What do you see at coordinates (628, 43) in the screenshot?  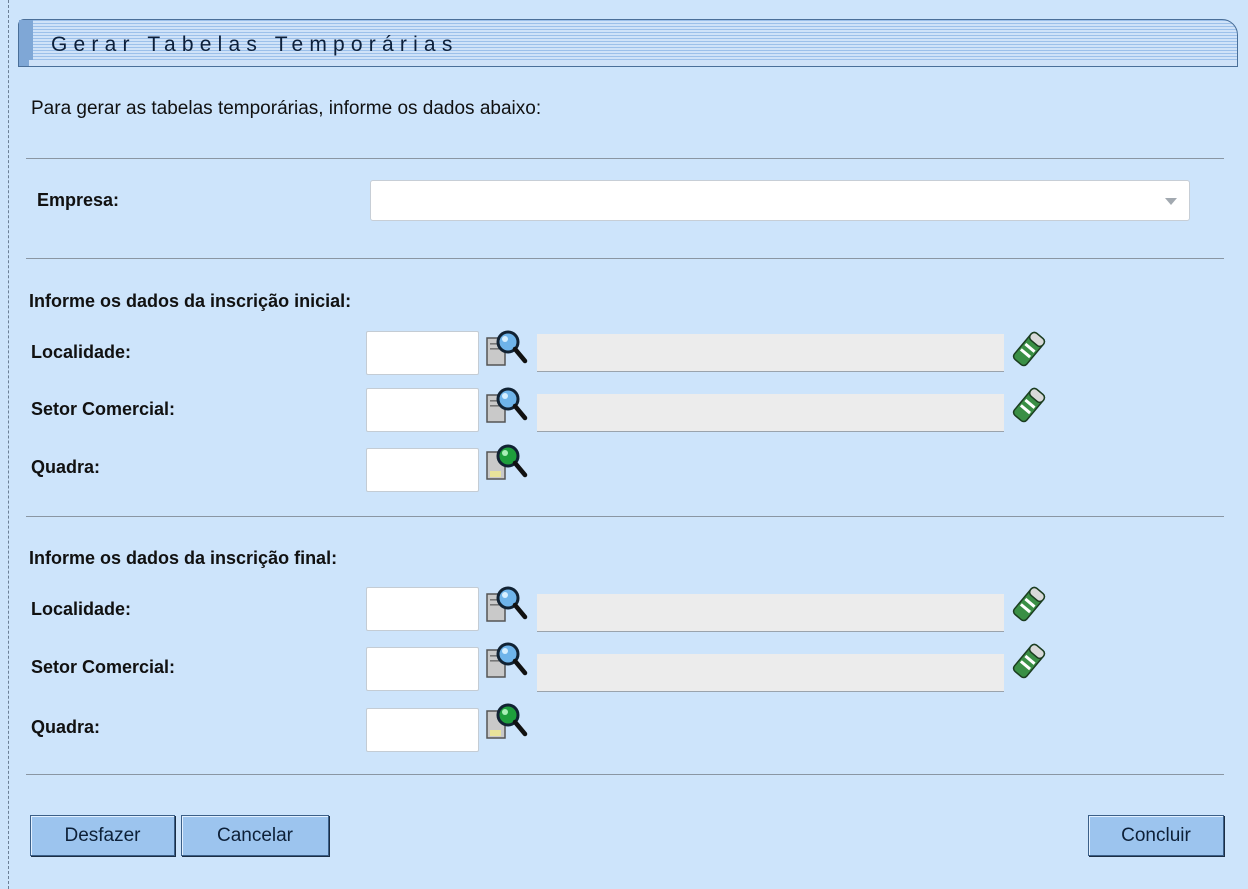 I see `title-bar: Gerar Tabelas Temporárias` at bounding box center [628, 43].